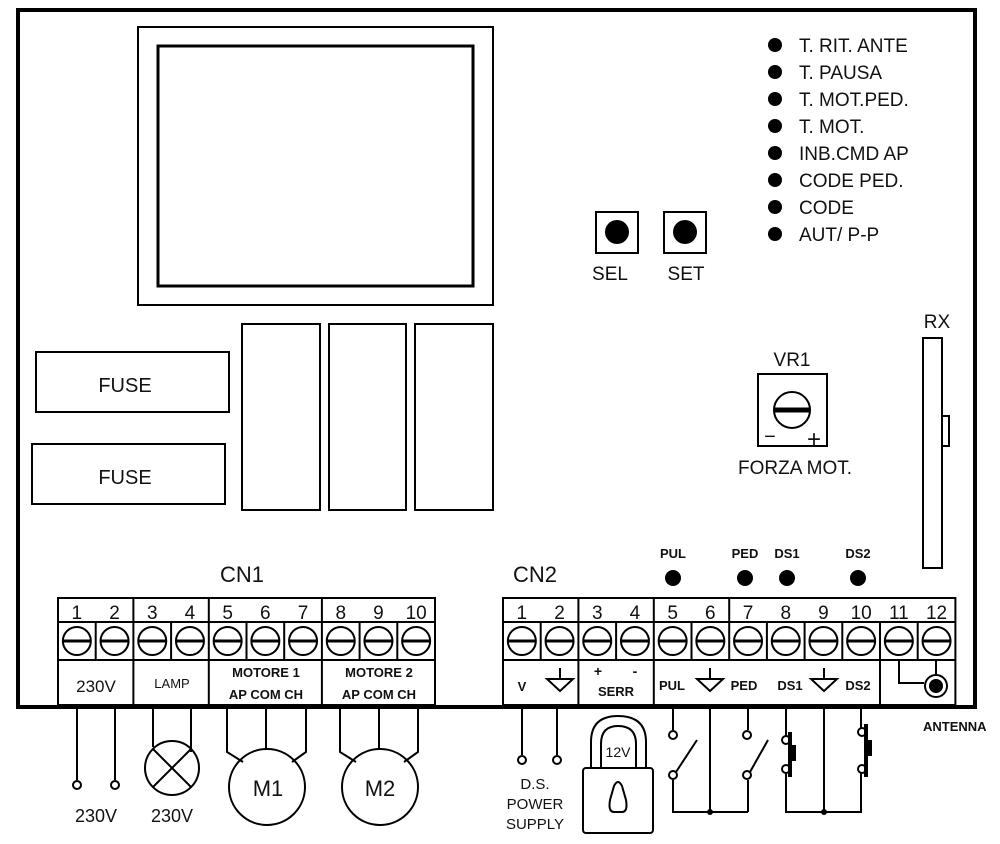  What do you see at coordinates (857, 553) in the screenshot?
I see `input-led-label: DS2` at bounding box center [857, 553].